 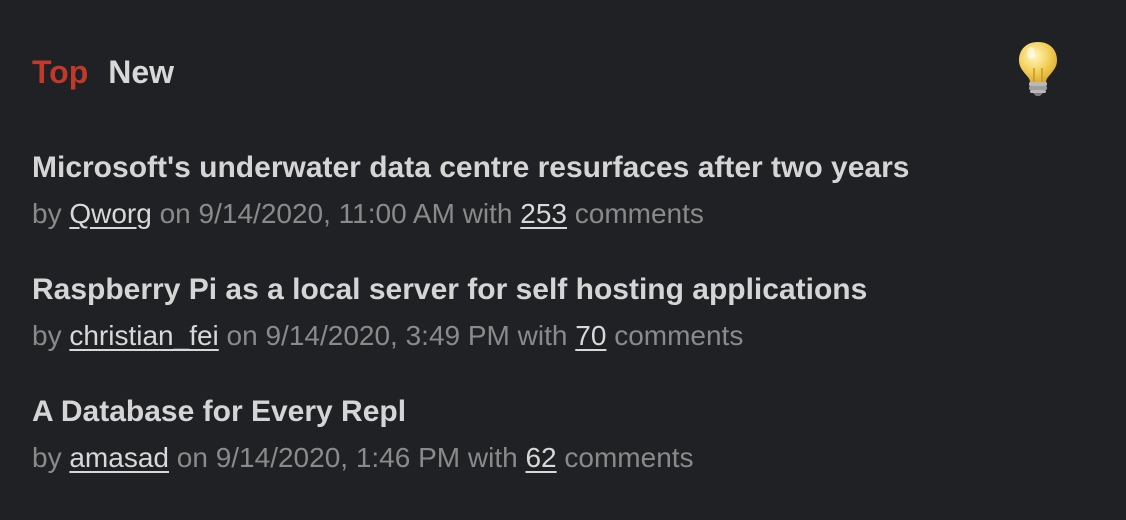 What do you see at coordinates (590, 335) in the screenshot?
I see `comments-count-link: 70` at bounding box center [590, 335].